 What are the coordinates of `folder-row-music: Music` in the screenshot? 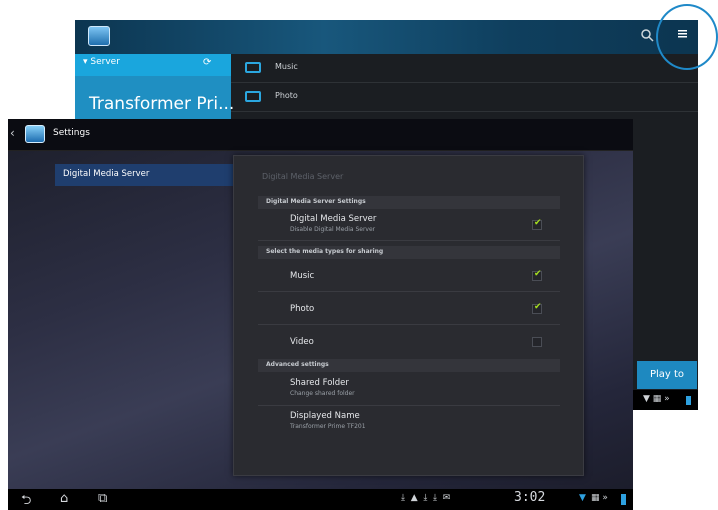 It's located at (464, 68).